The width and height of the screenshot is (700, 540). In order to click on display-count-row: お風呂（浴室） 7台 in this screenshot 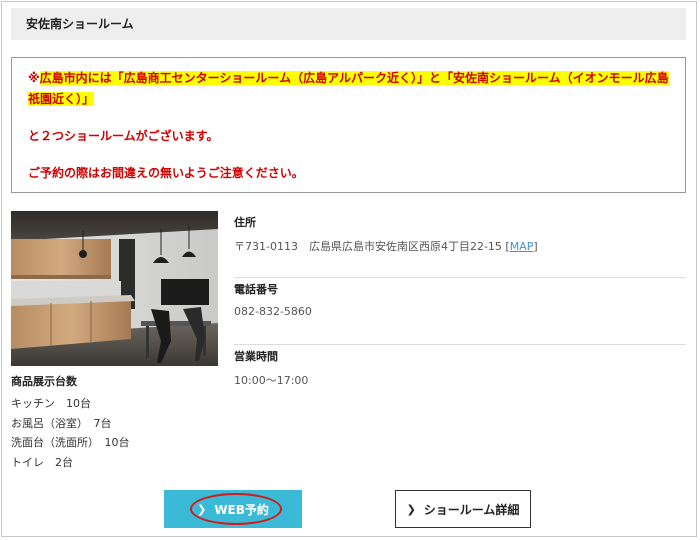, I will do `click(114, 424)`.